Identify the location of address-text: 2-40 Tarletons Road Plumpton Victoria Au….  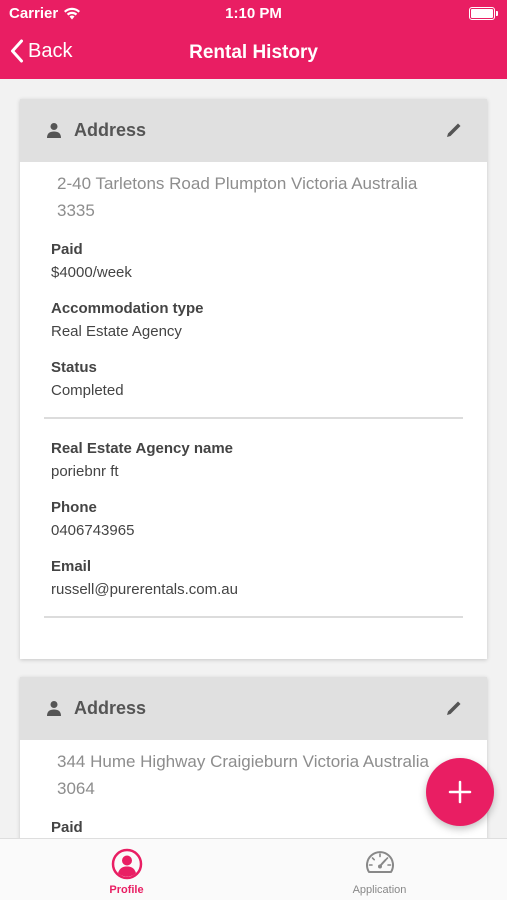
(237, 197).